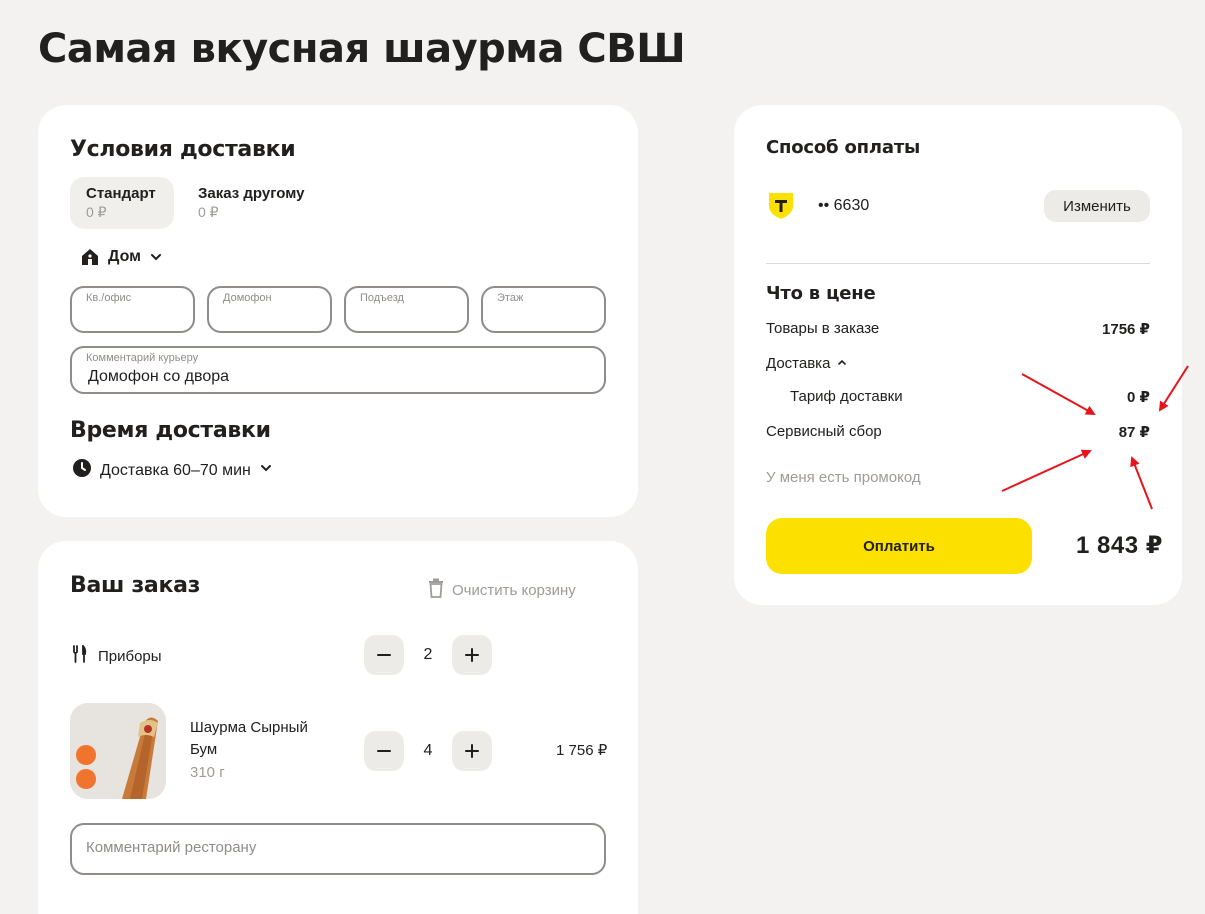  Describe the element at coordinates (970, 397) in the screenshot. I see `tariff-row: Тариф доставки 0 ₽` at that location.